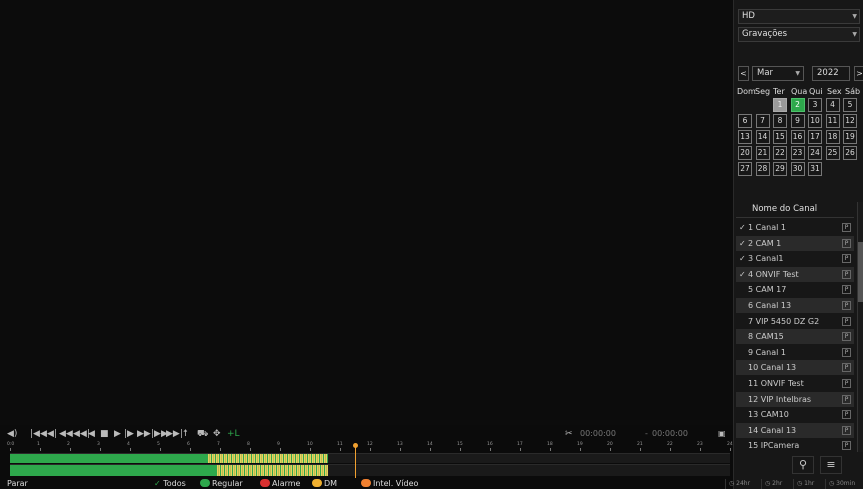  What do you see at coordinates (860, 327) in the screenshot?
I see `channel-scrollbar` at bounding box center [860, 327].